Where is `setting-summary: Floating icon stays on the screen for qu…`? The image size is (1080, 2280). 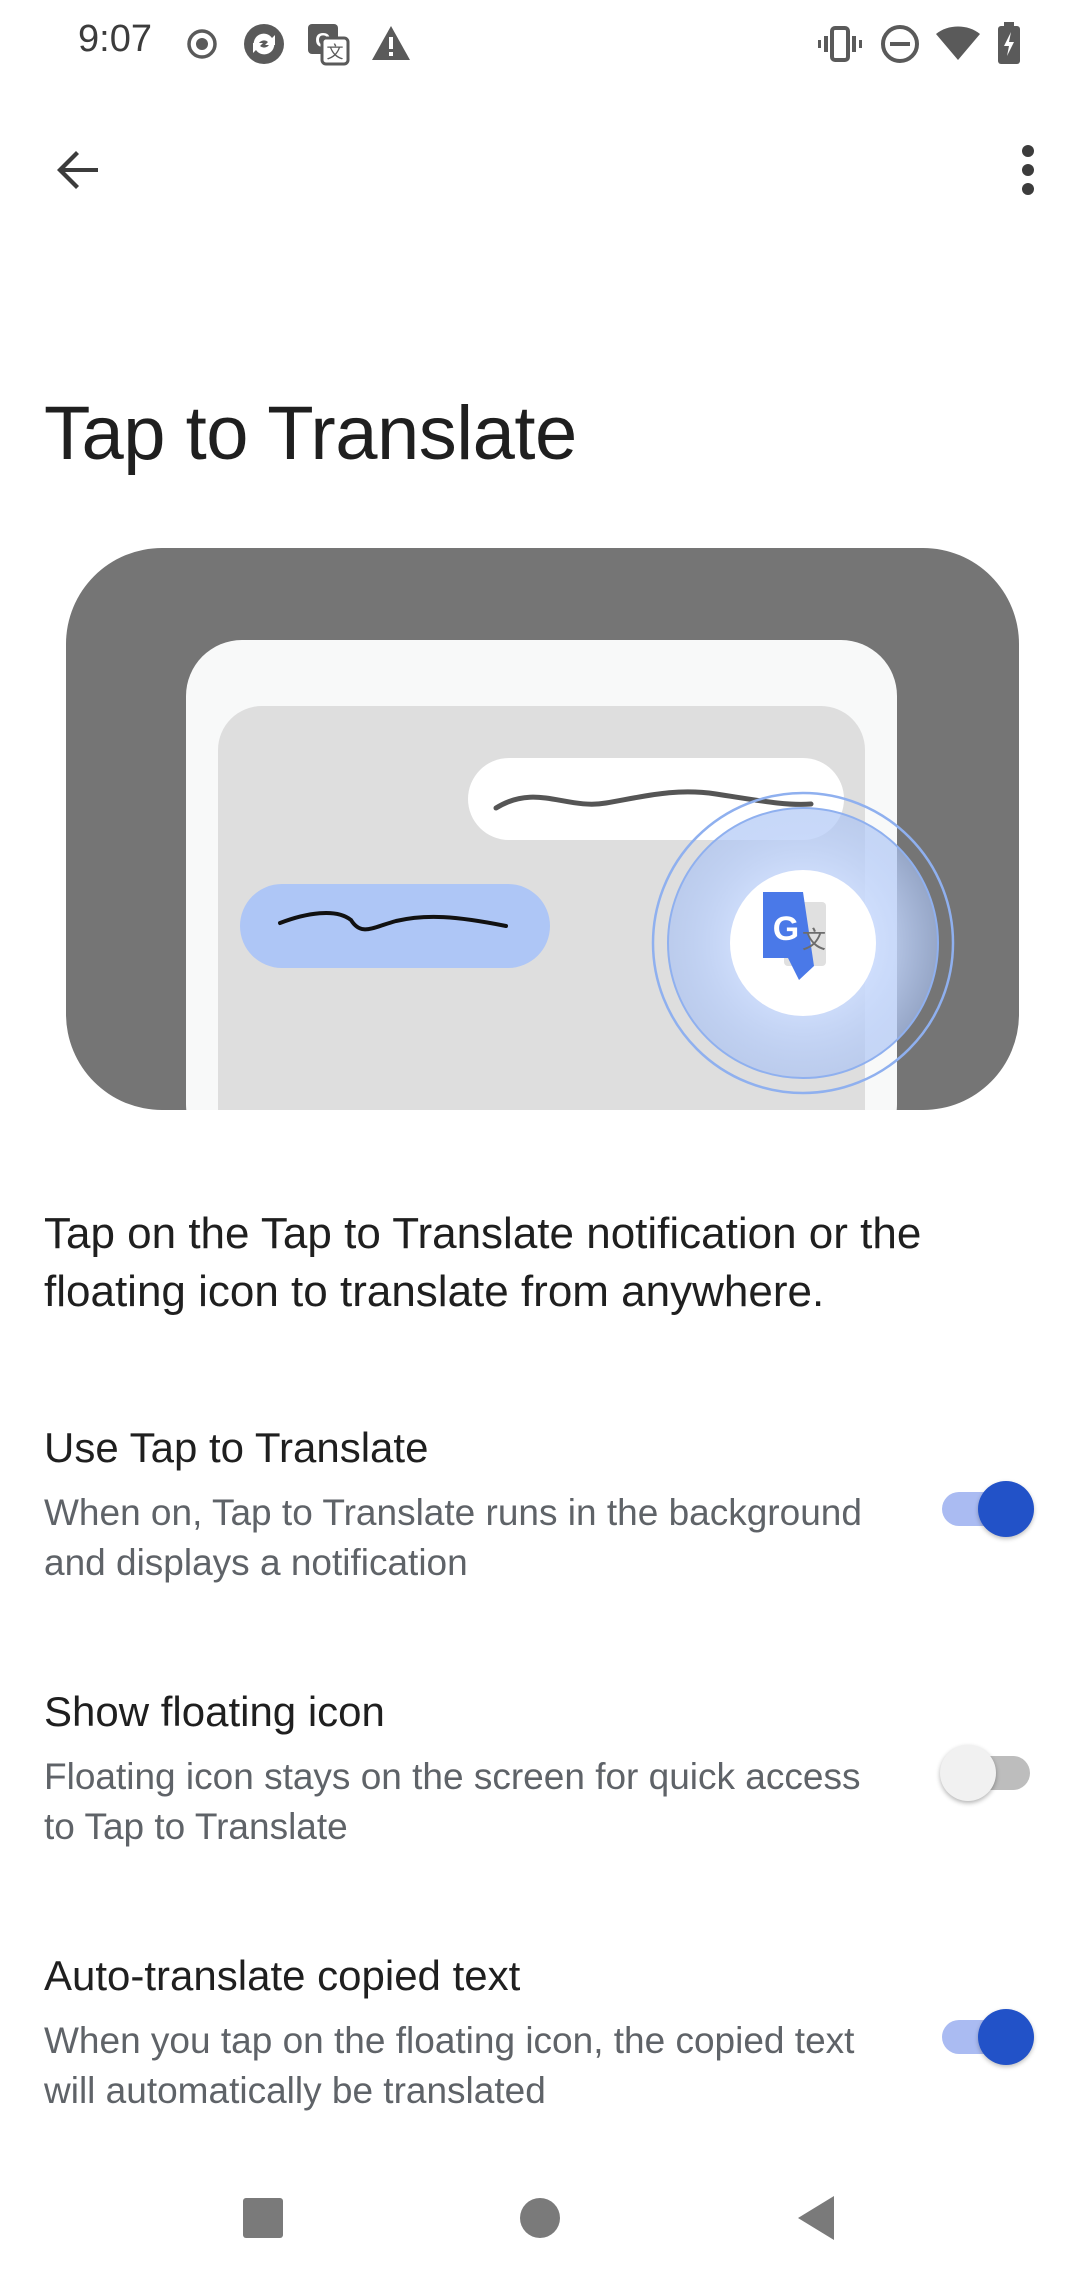 setting-summary: Floating icon stays on the screen for qu… is located at coordinates (452, 1801).